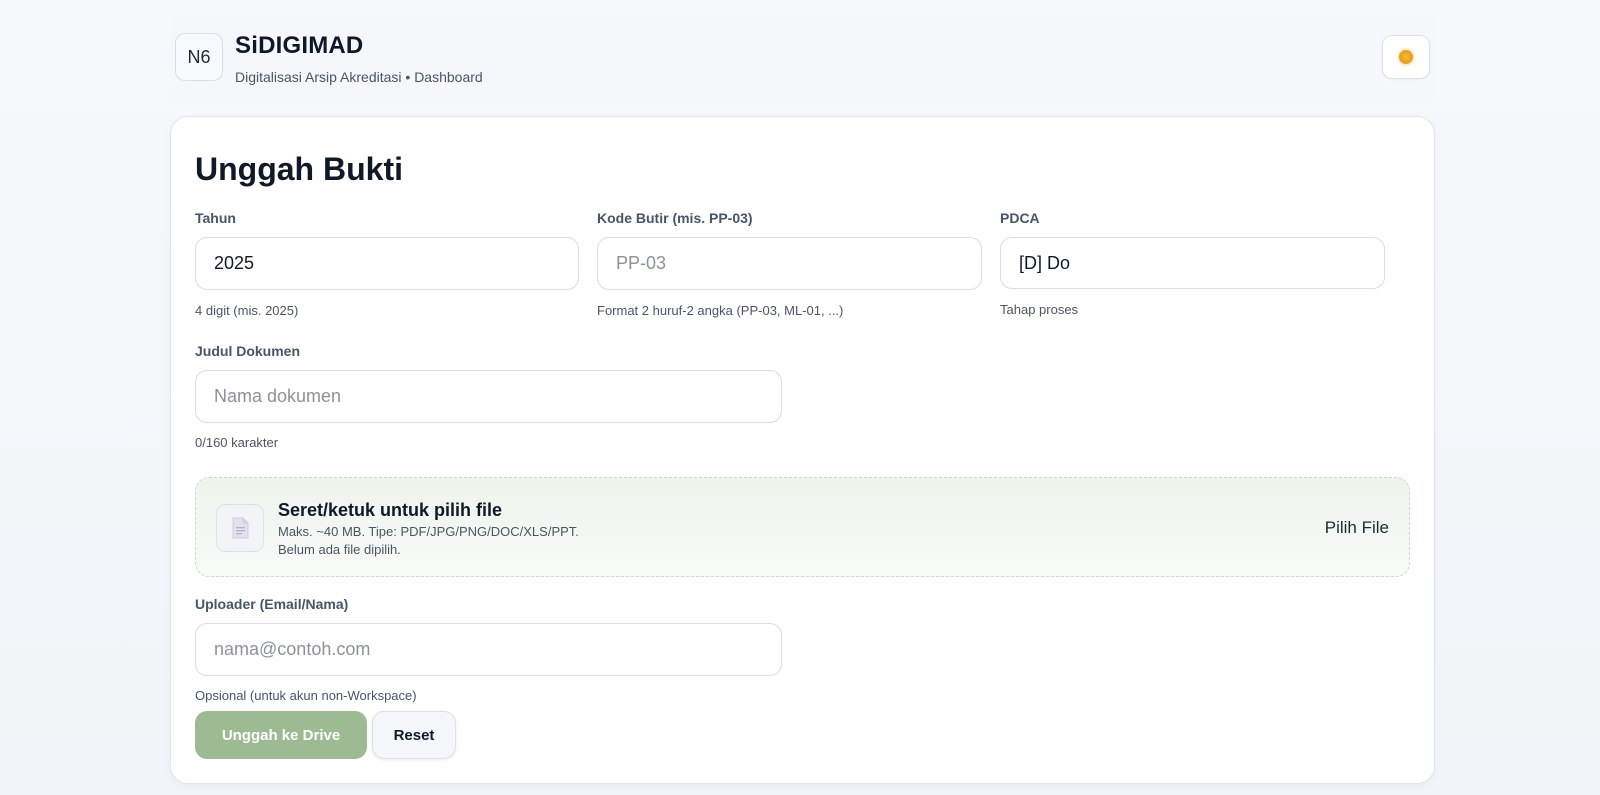  What do you see at coordinates (789, 263) in the screenshot?
I see `kode-butir-input: PP-03` at bounding box center [789, 263].